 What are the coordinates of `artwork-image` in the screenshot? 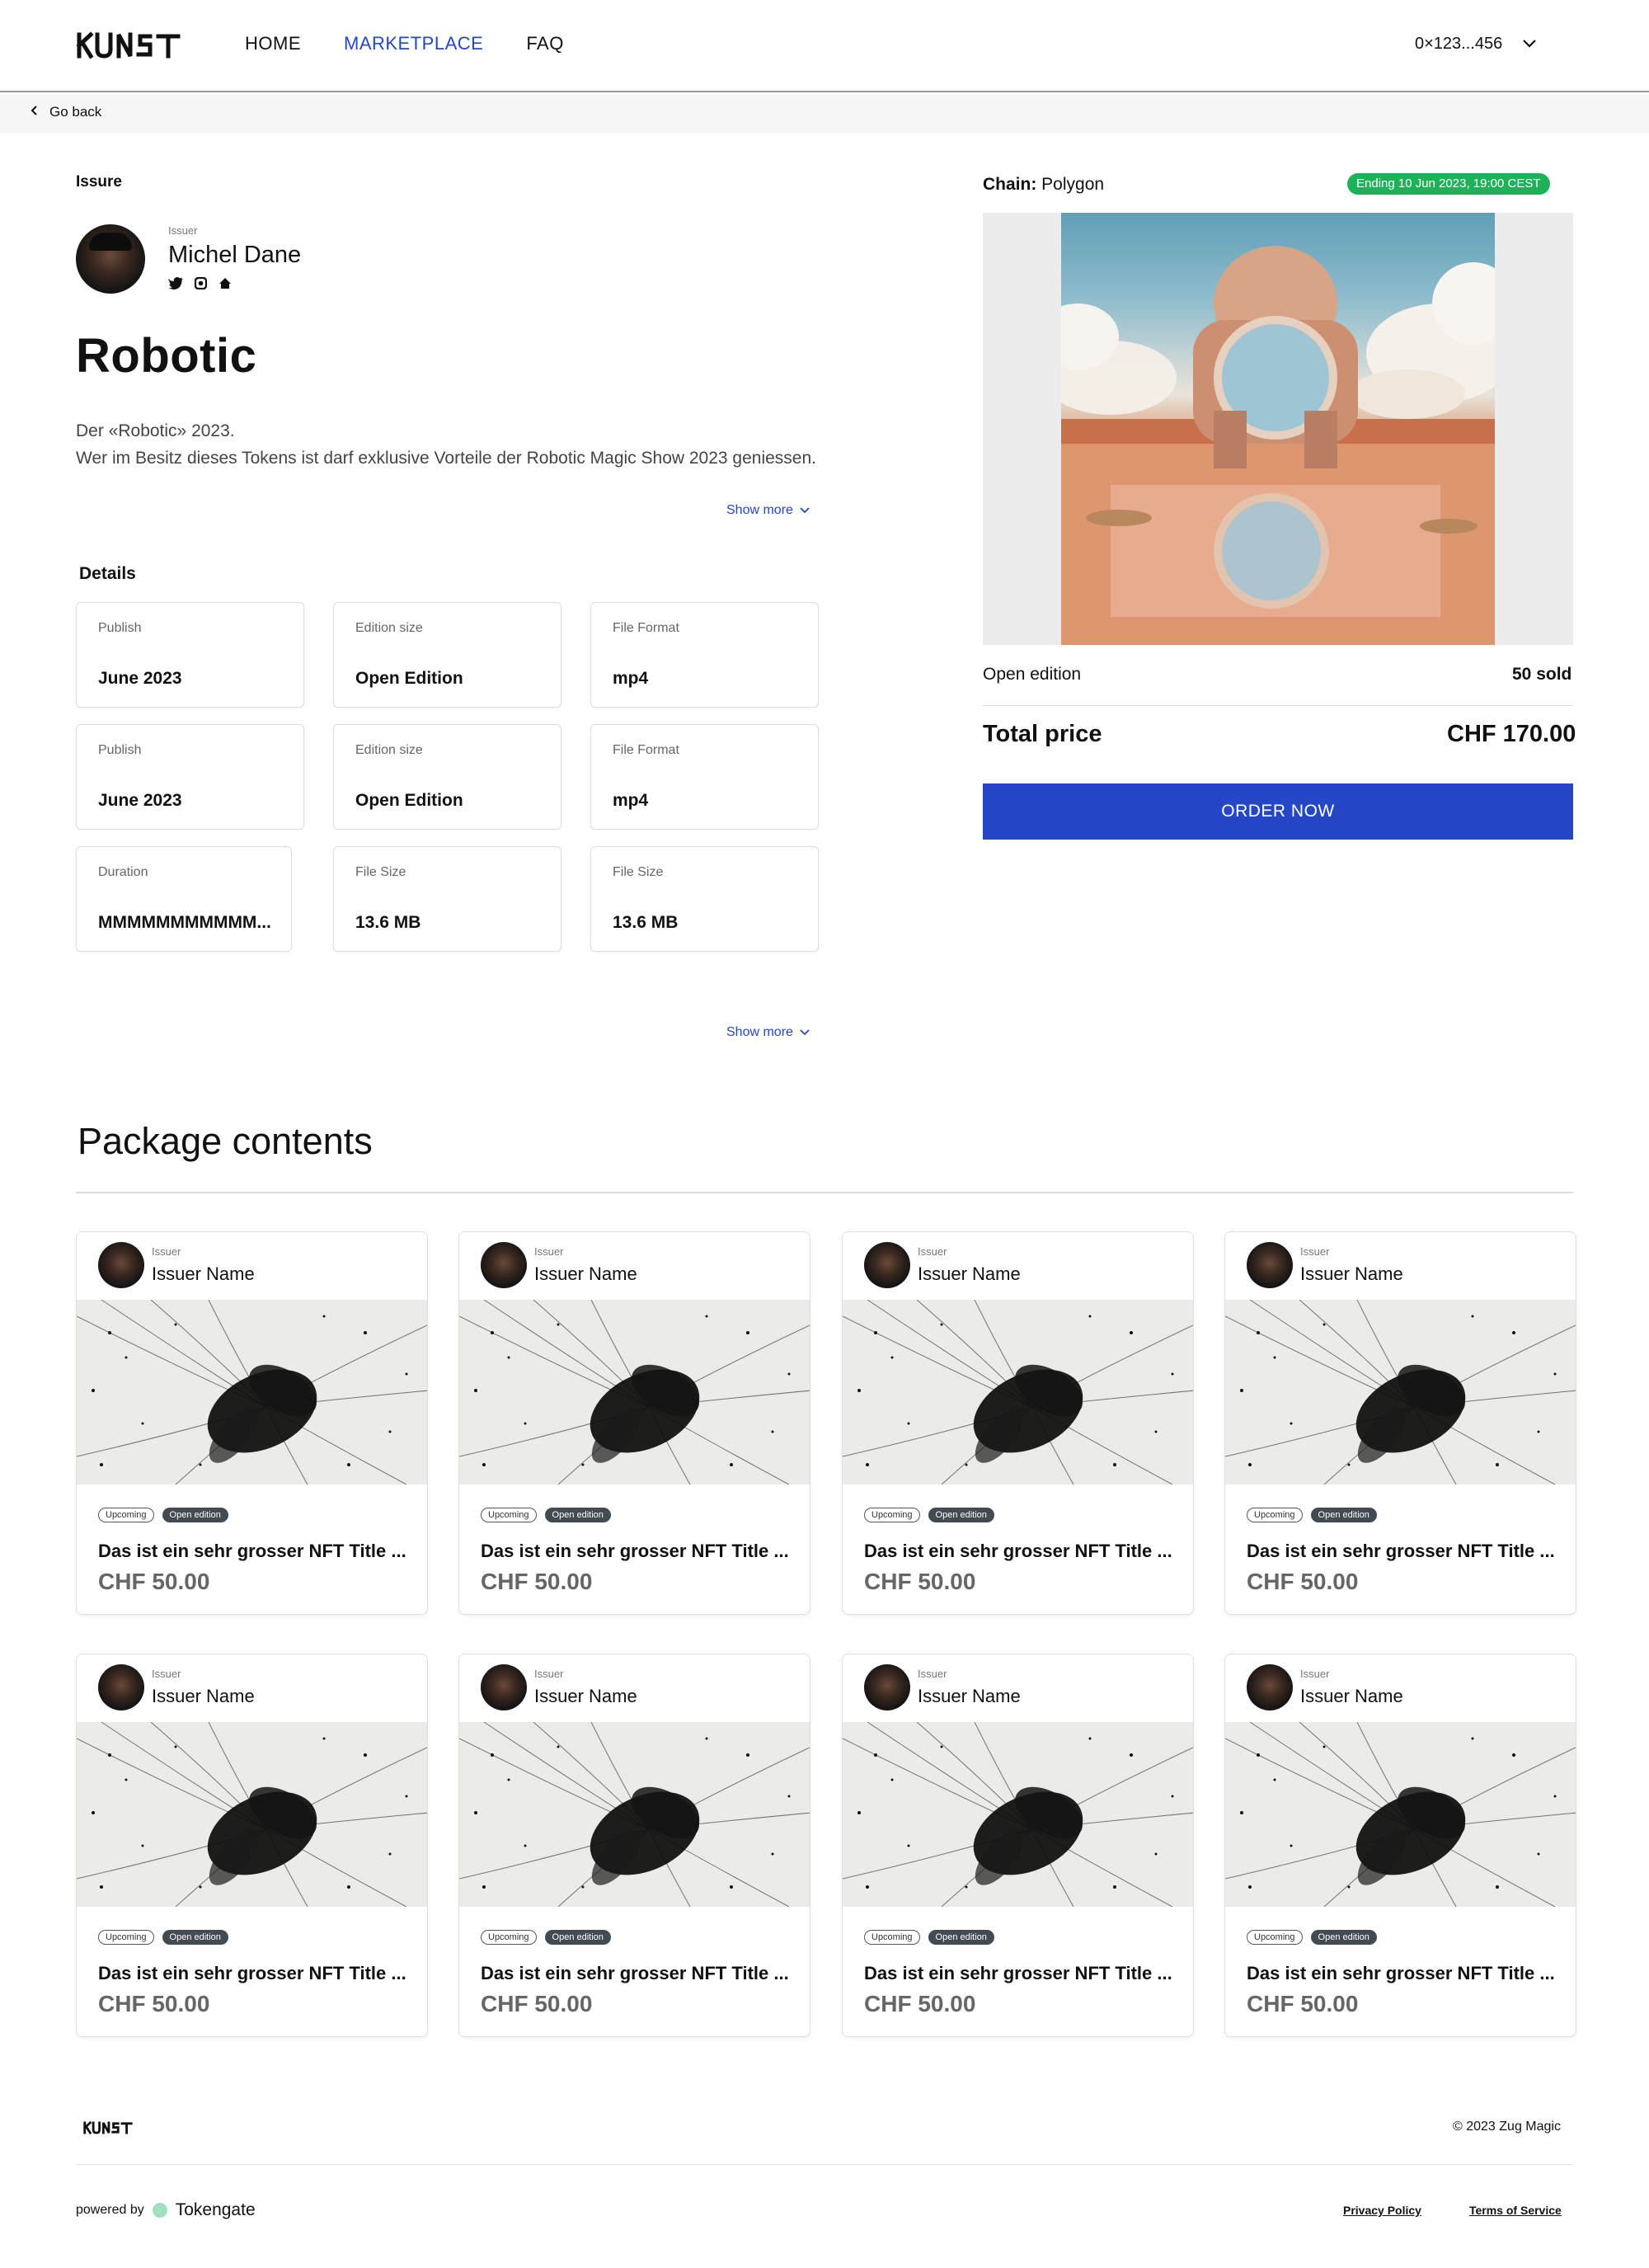 It's located at (1278, 429).